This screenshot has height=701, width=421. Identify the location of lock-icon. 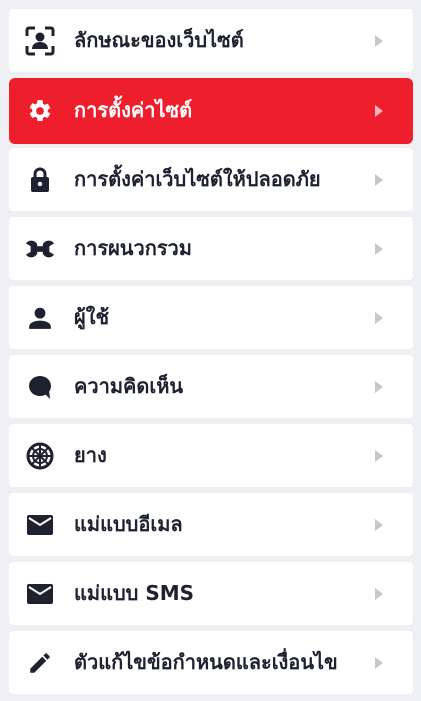
(40, 180).